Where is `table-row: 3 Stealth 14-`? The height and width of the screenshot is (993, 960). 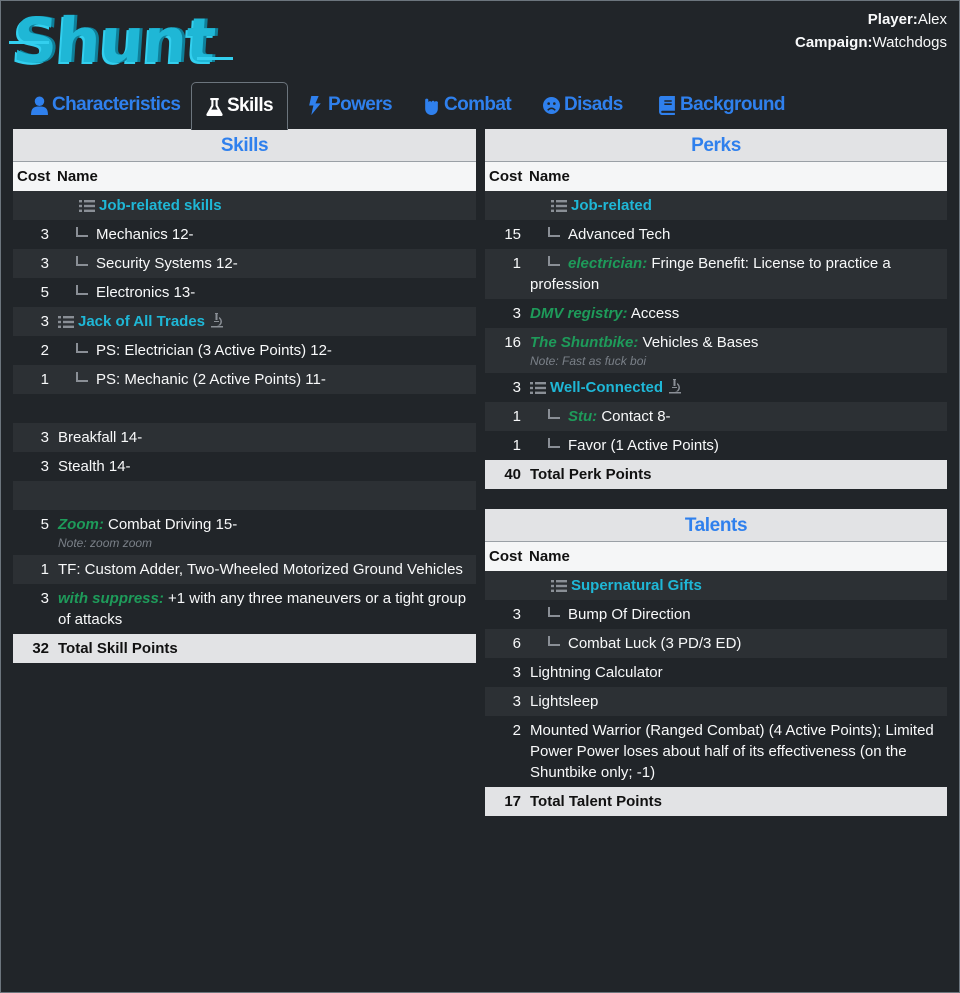 table-row: 3 Stealth 14- is located at coordinates (244, 466).